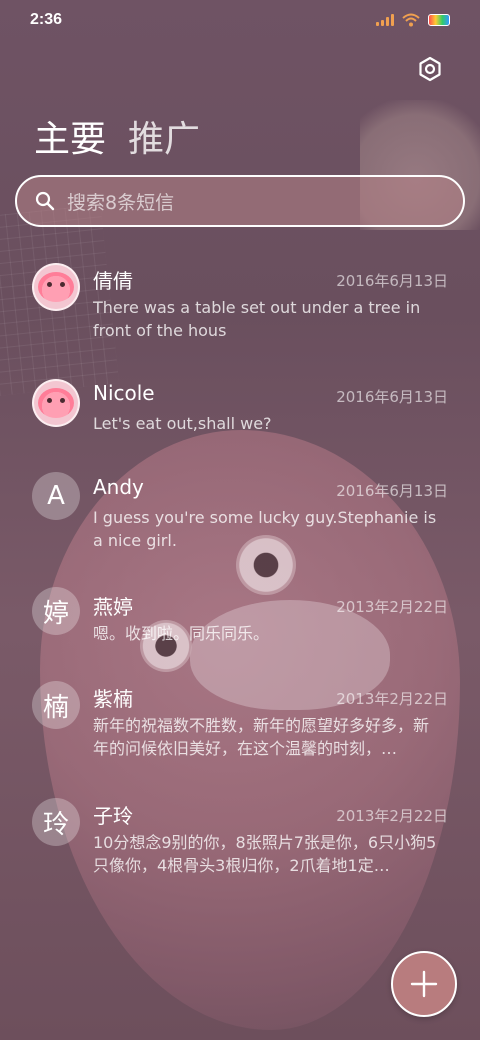 The height and width of the screenshot is (1040, 480). I want to click on signal-icon, so click(385, 20).